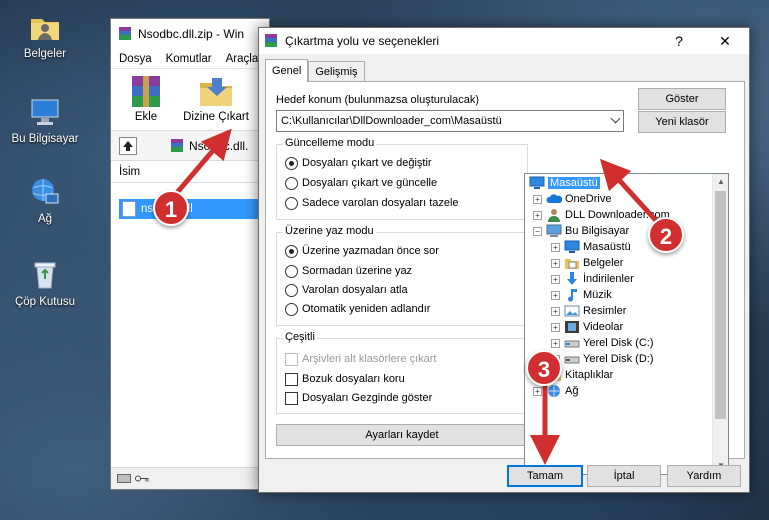 This screenshot has width=769, height=520. I want to click on desktop-icon-computer: Bu Bilgisayar, so click(45, 120).